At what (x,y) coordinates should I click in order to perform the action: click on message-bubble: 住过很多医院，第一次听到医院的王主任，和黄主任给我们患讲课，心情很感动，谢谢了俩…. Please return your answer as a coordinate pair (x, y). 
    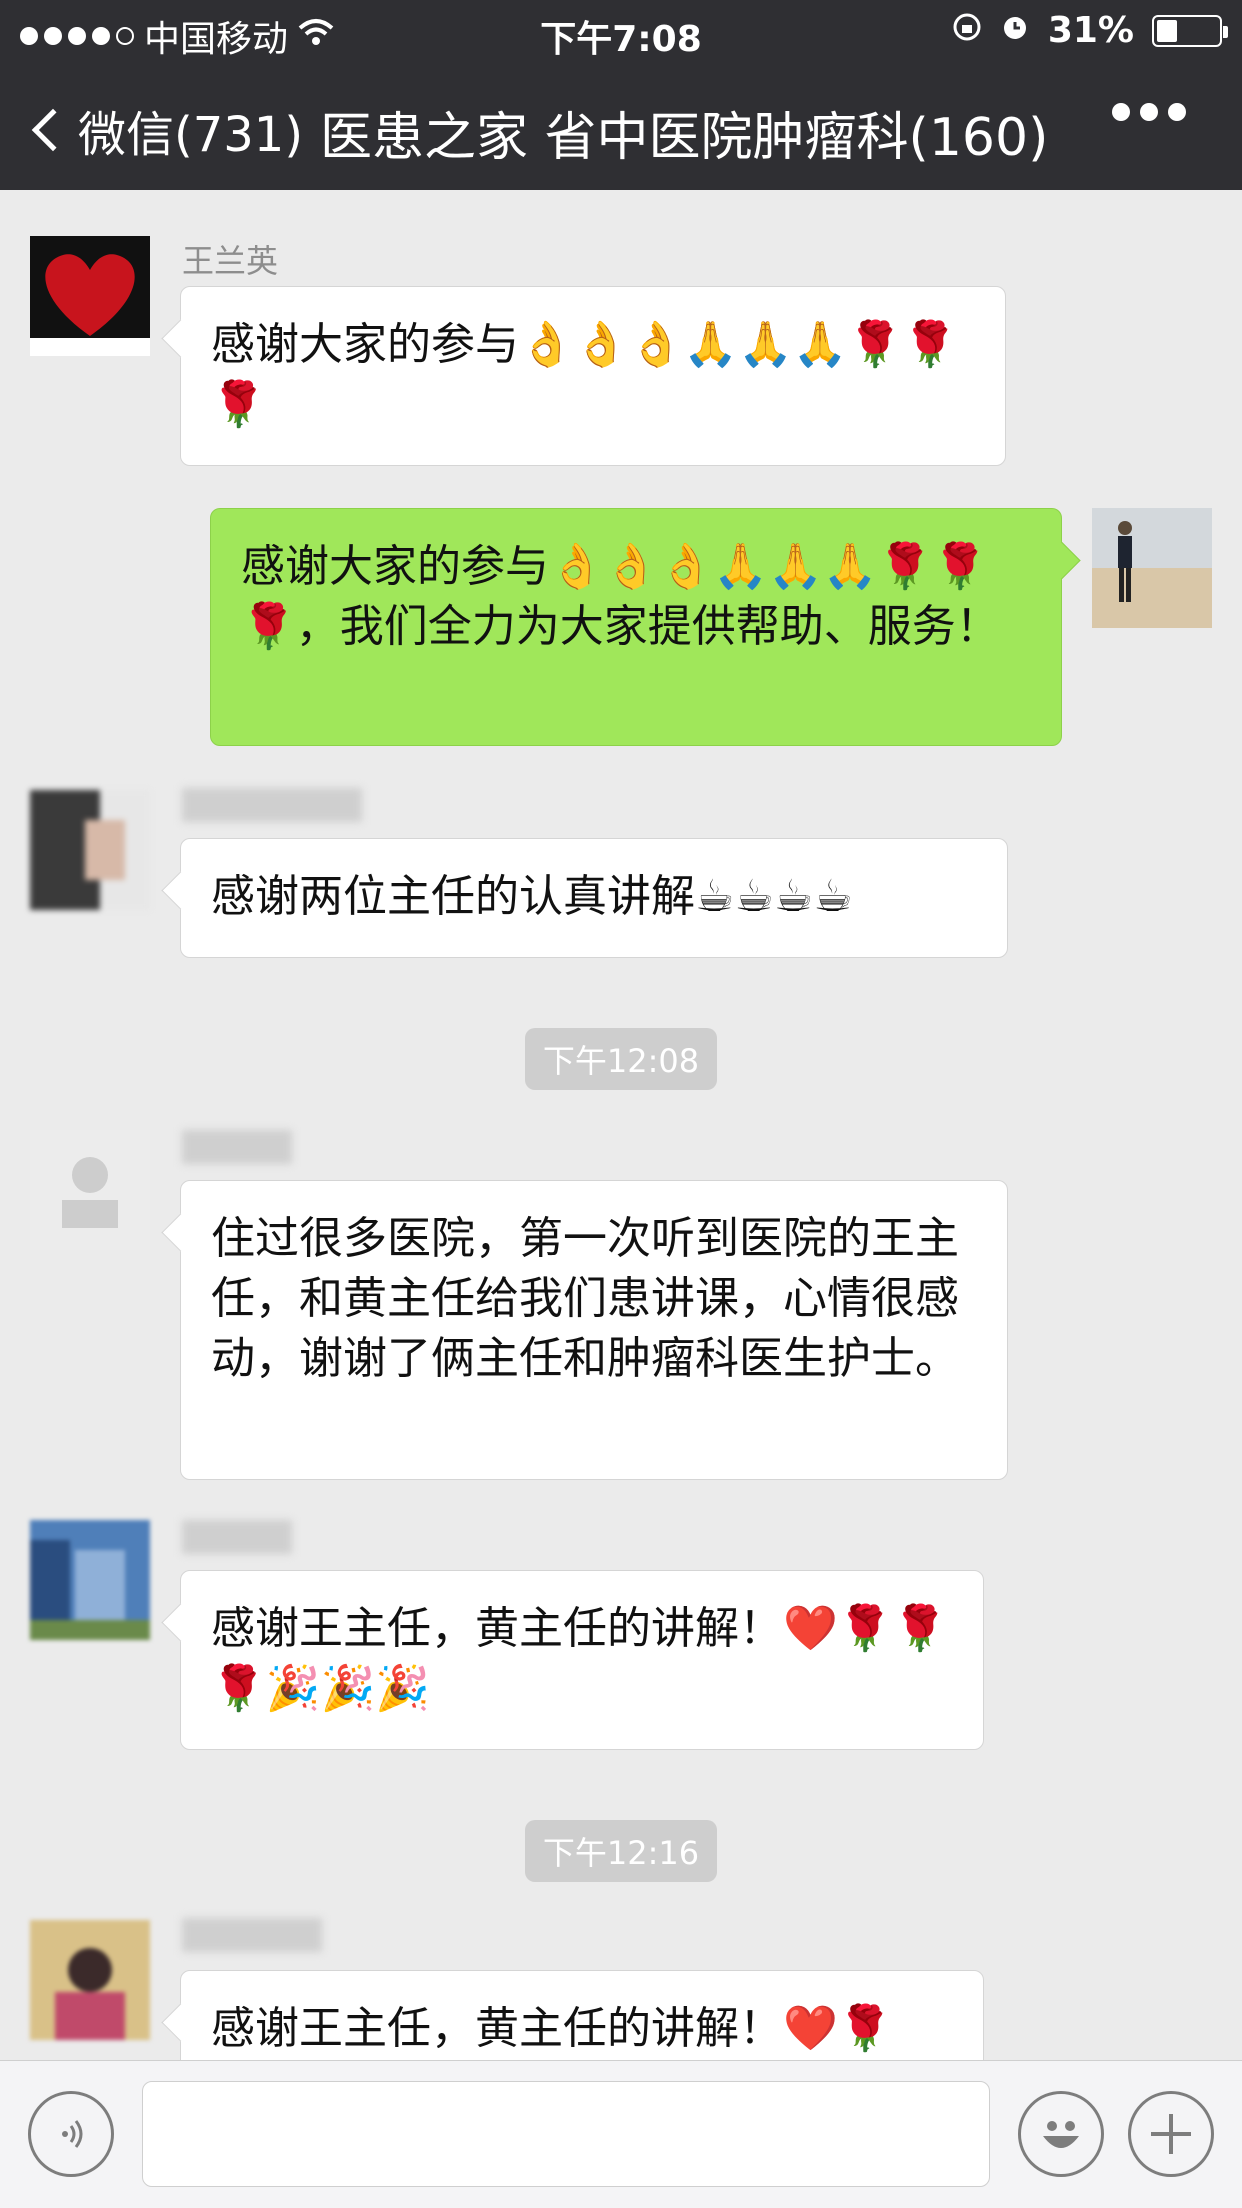
    Looking at the image, I should click on (594, 1330).